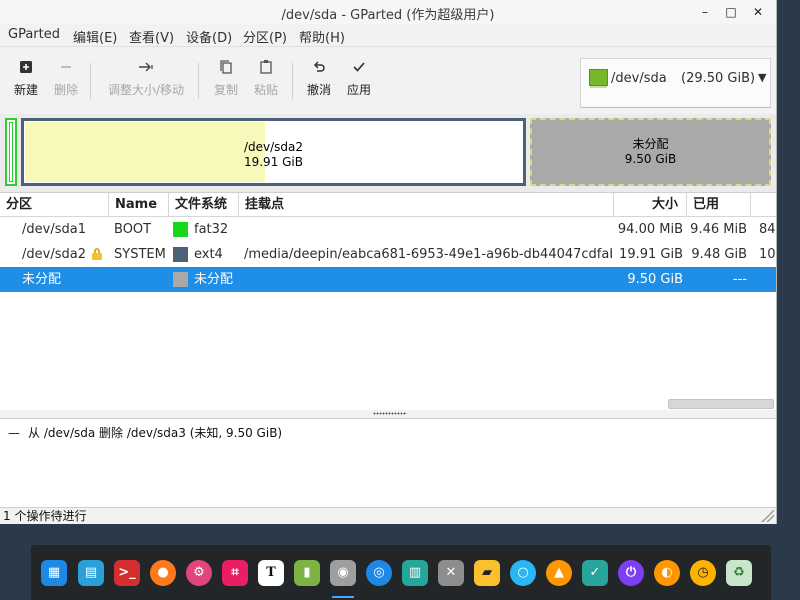 This screenshot has height=600, width=800. I want to click on delete-operation-icon: —, so click(14, 433).